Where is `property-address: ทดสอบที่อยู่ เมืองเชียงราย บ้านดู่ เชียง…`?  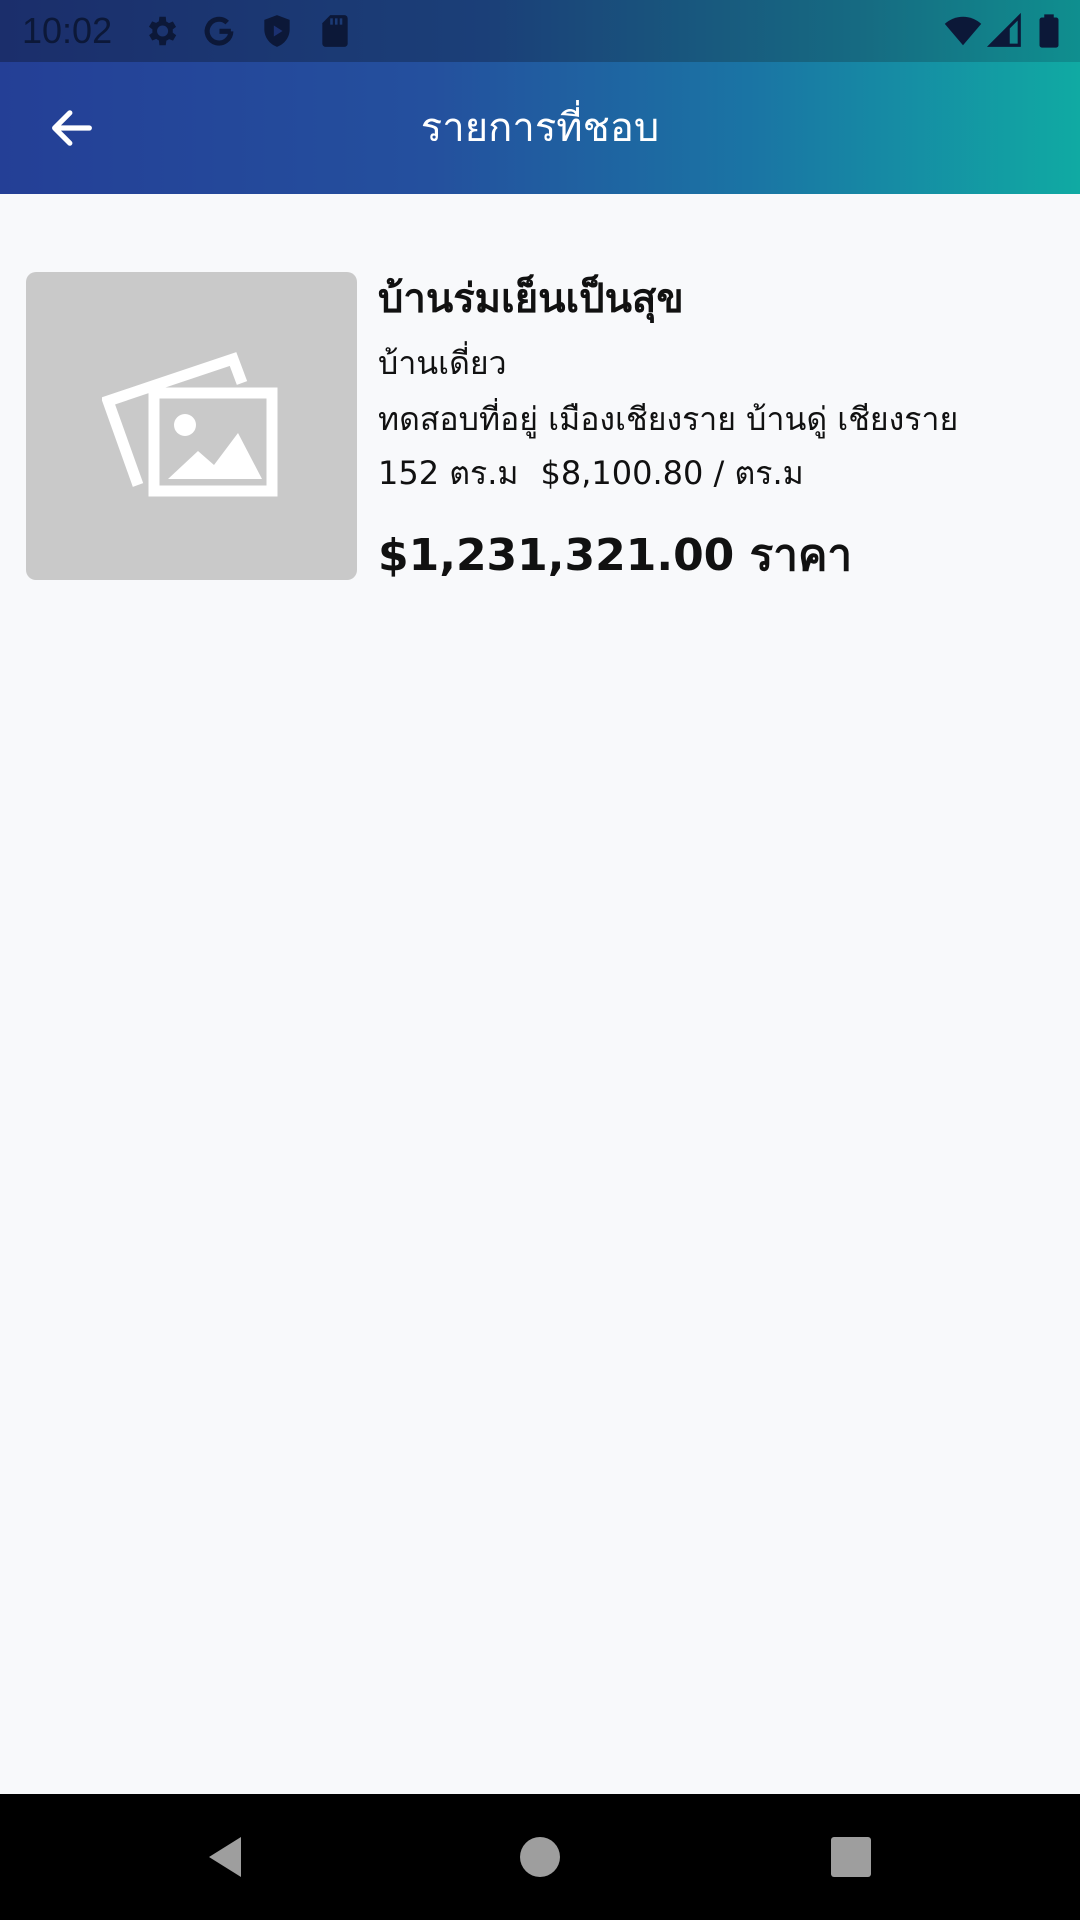 property-address: ทดสอบที่อยู่ เมืองเชียงราย บ้านดู่ เชียง… is located at coordinates (668, 419).